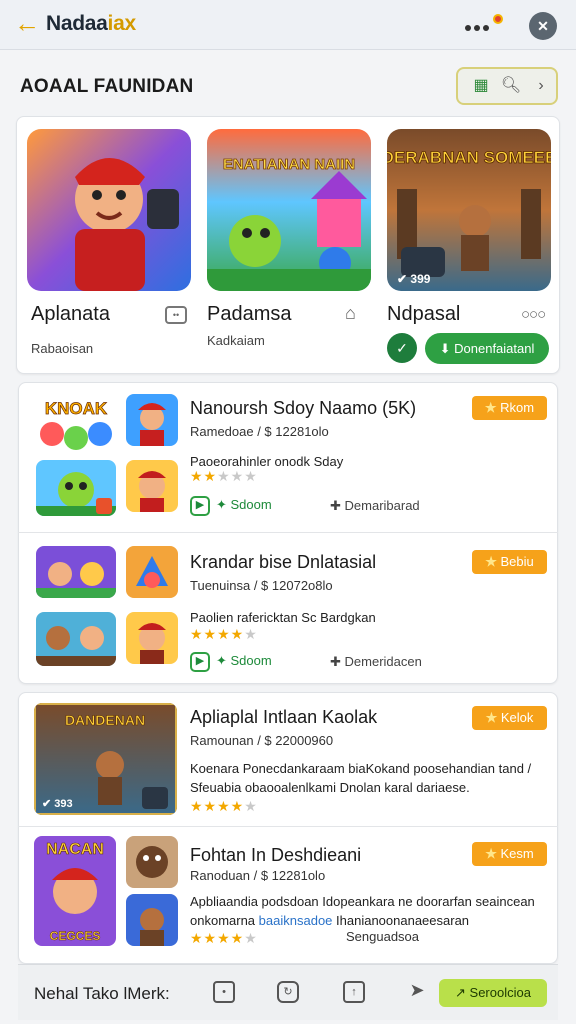 The height and width of the screenshot is (1024, 576). I want to click on row2-thumb-d-art, so click(152, 638).